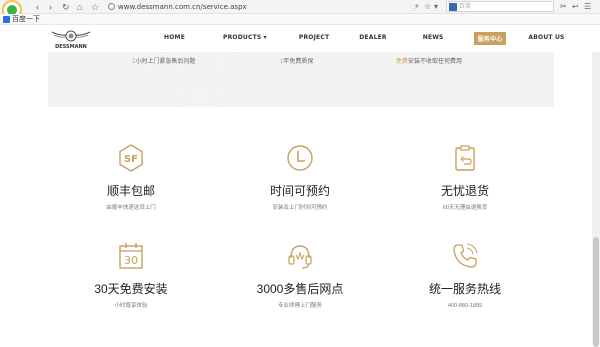 The height and width of the screenshot is (347, 600). What do you see at coordinates (433, 39) in the screenshot?
I see `nav-news: NEWS` at bounding box center [433, 39].